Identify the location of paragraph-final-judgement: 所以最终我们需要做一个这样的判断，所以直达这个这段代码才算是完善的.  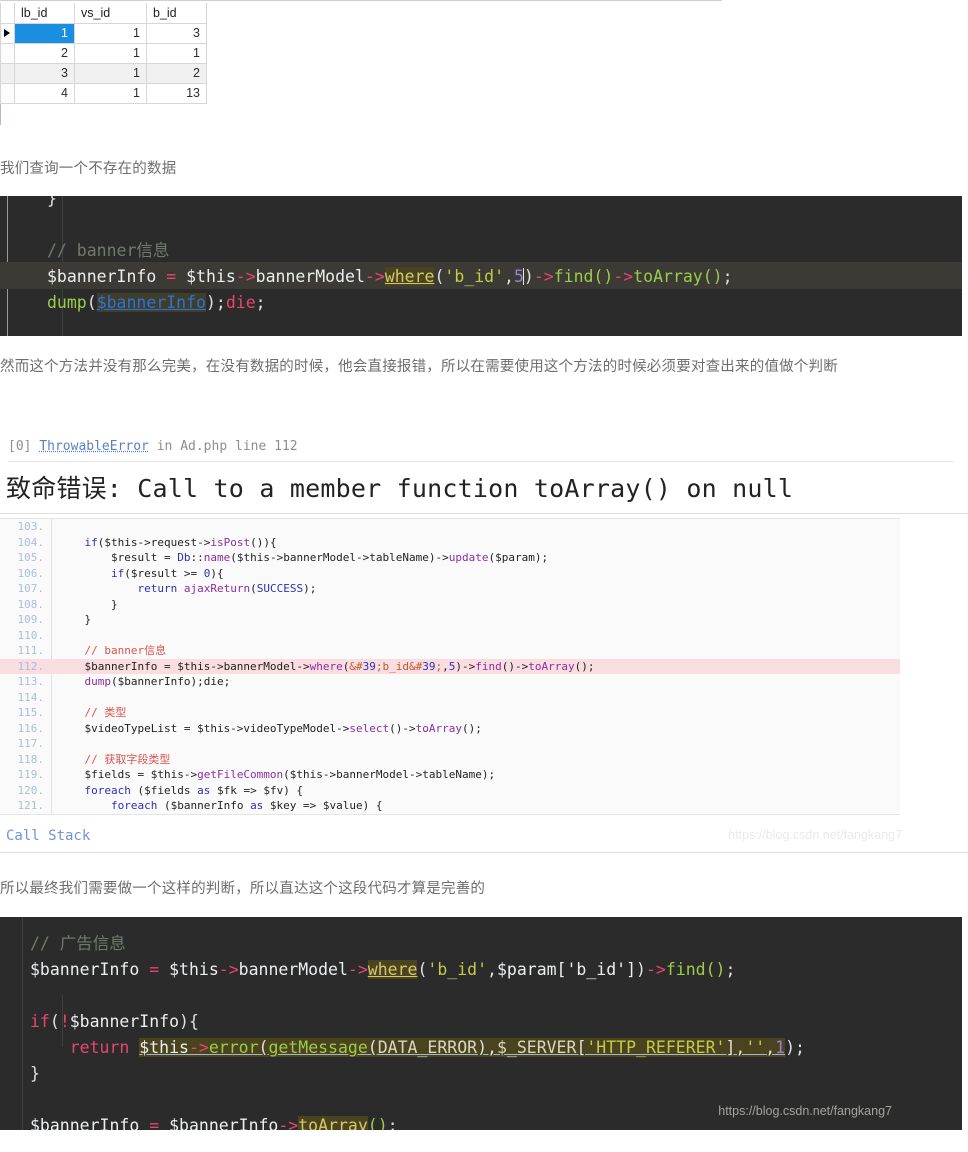
(243, 889).